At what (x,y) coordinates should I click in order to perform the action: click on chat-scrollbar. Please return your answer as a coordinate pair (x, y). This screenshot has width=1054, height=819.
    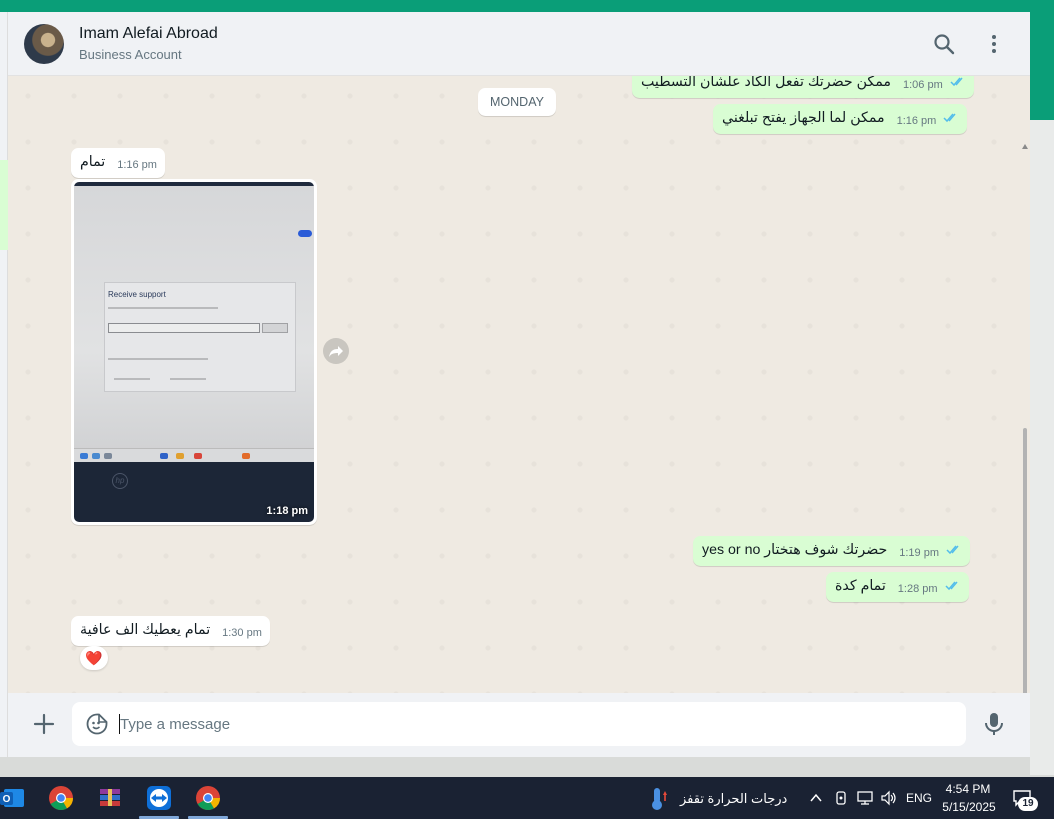
    Looking at the image, I should click on (1025, 416).